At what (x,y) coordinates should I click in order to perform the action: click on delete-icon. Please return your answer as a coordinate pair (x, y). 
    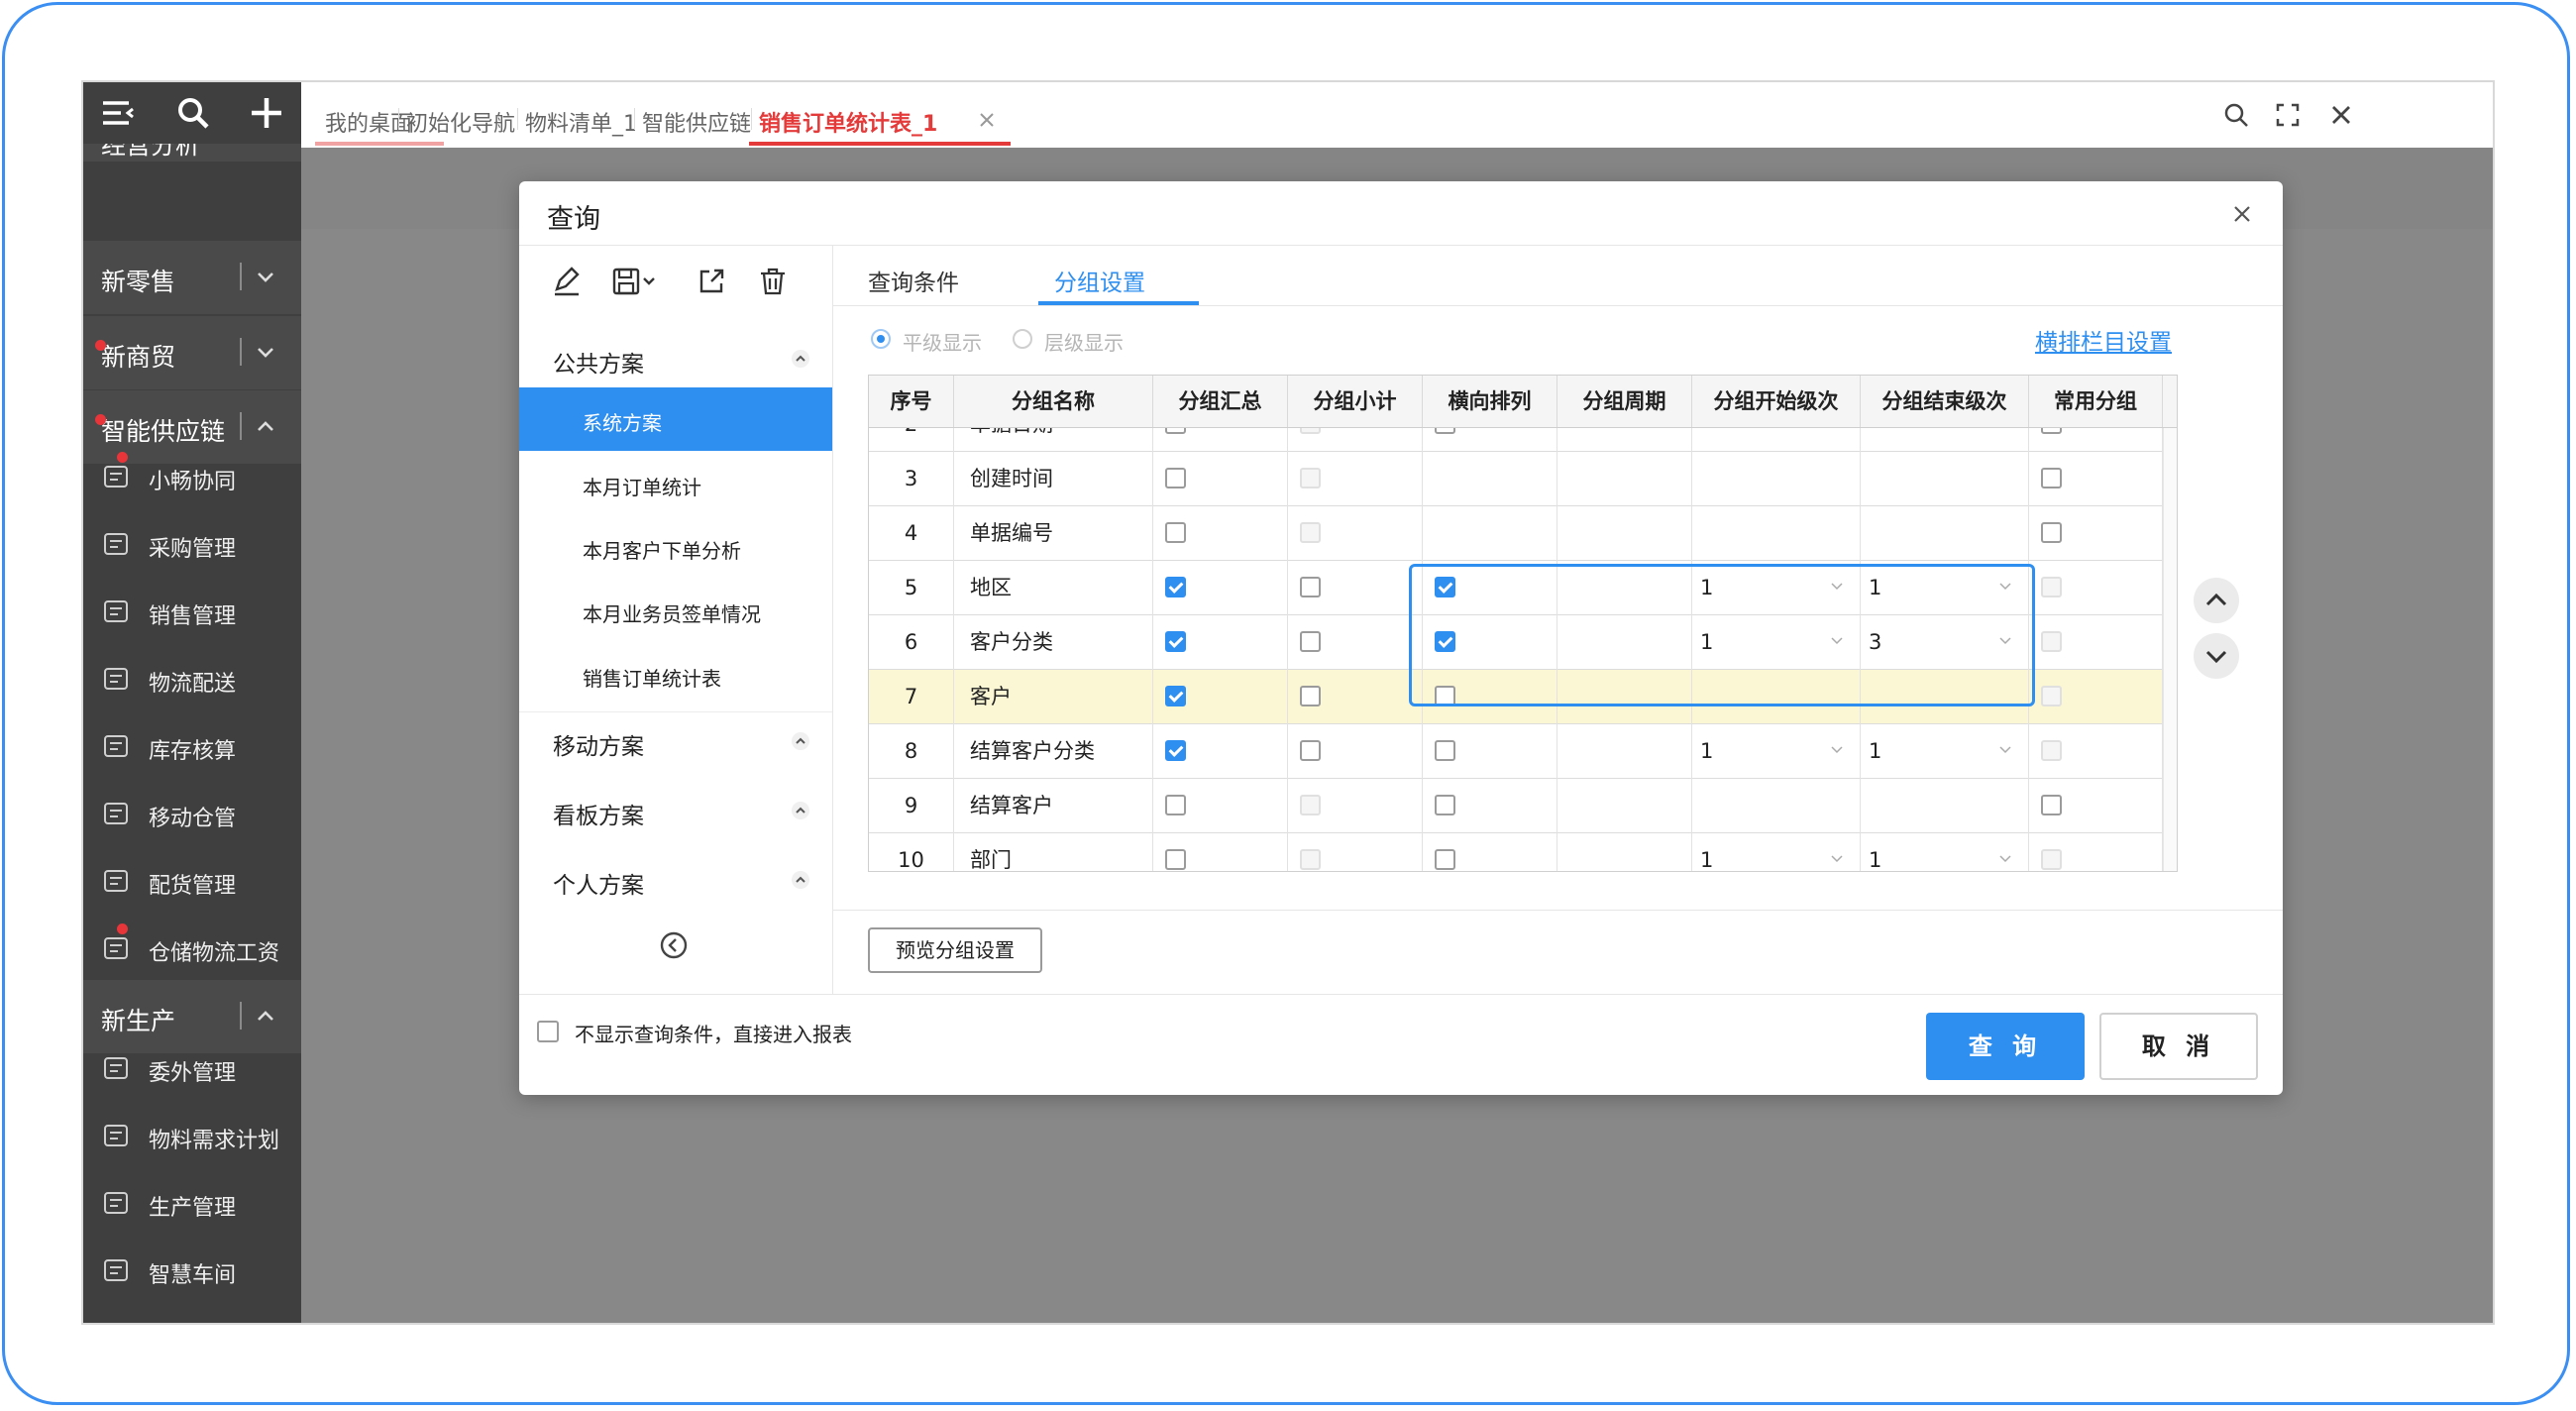
    Looking at the image, I should click on (773, 281).